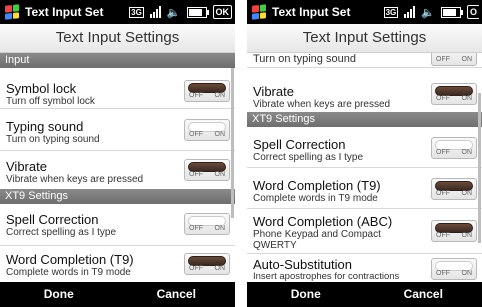 The height and width of the screenshot is (307, 482). Describe the element at coordinates (117, 12) in the screenshot. I see `title-bar: Text Input Set 3G 🔈 OK` at that location.